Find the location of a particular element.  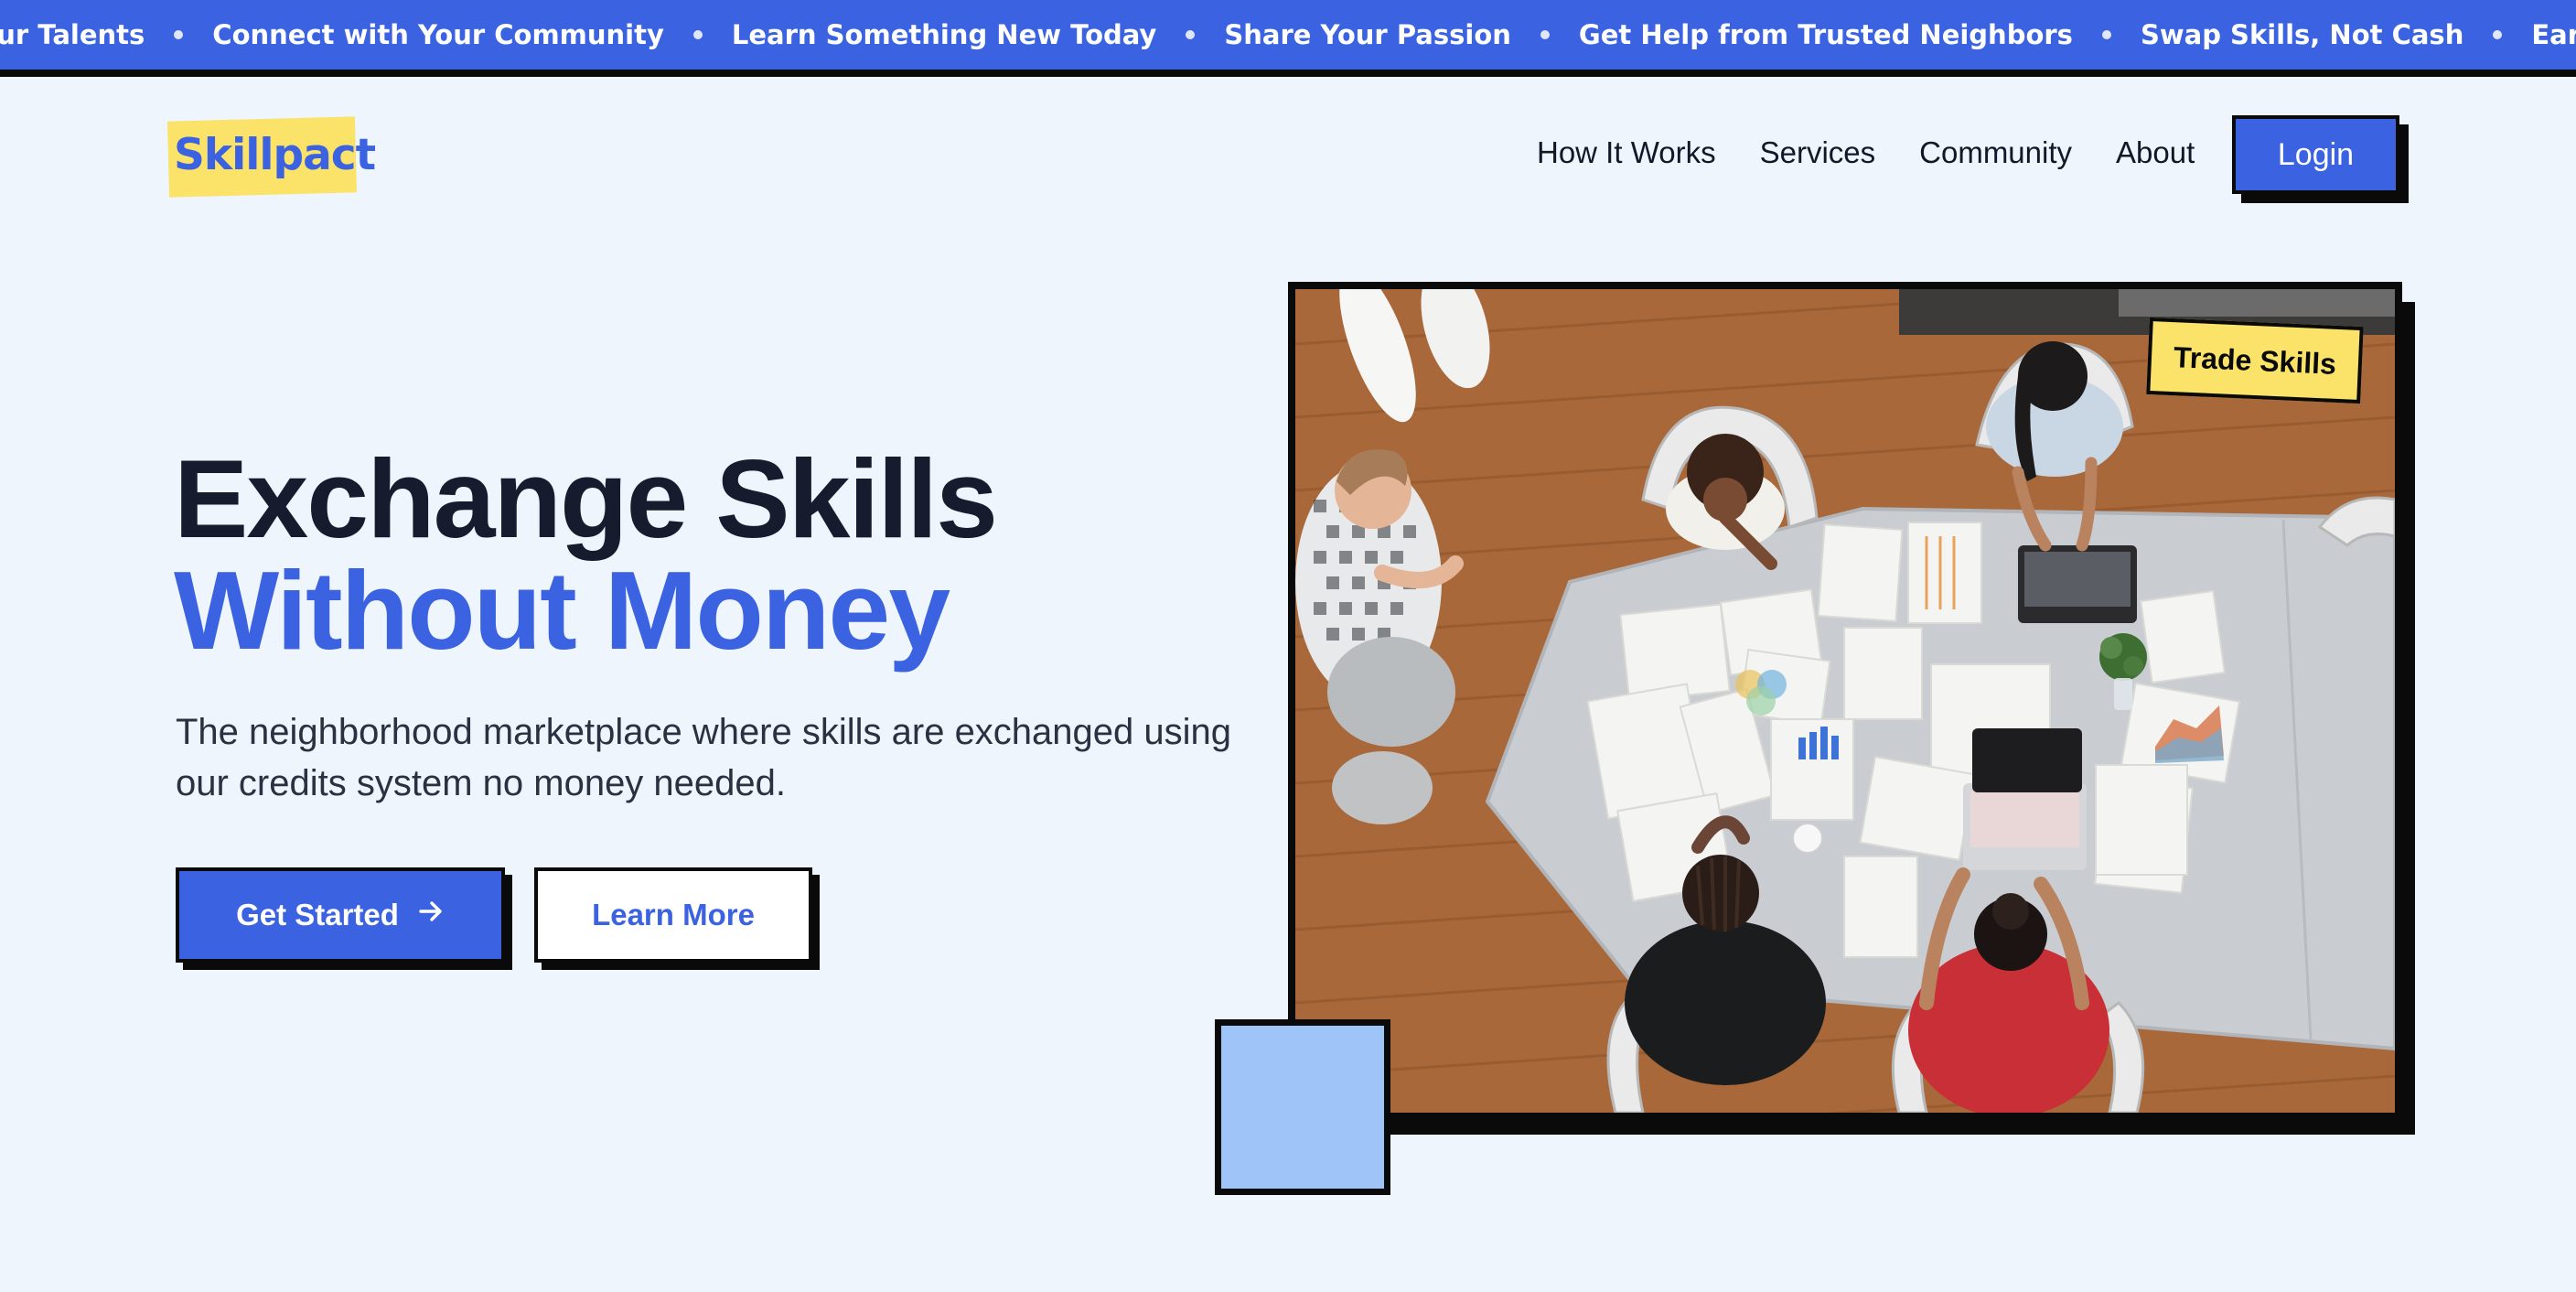

trade-skills-tag: Trade Skills is located at coordinates (2255, 360).